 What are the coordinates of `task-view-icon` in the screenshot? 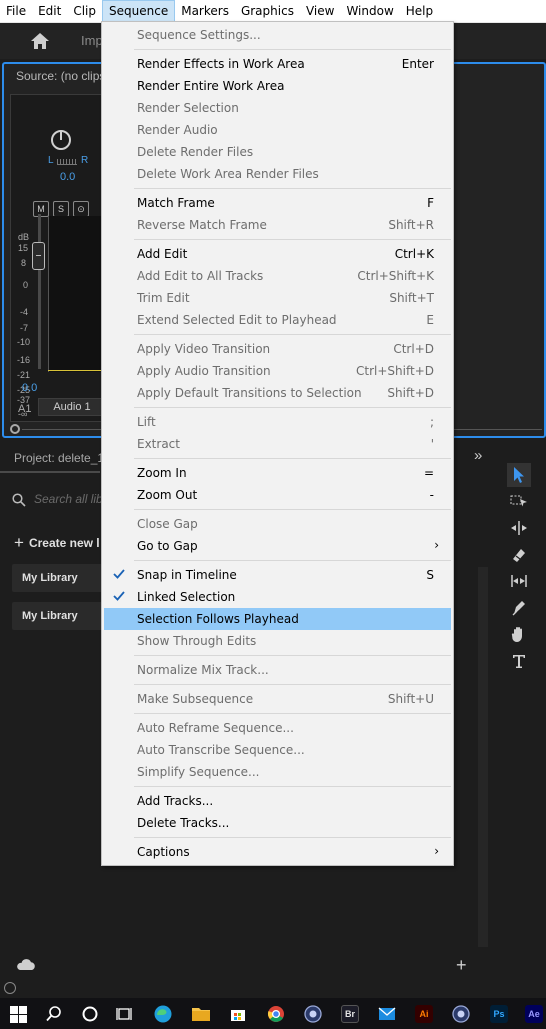 It's located at (125, 1014).